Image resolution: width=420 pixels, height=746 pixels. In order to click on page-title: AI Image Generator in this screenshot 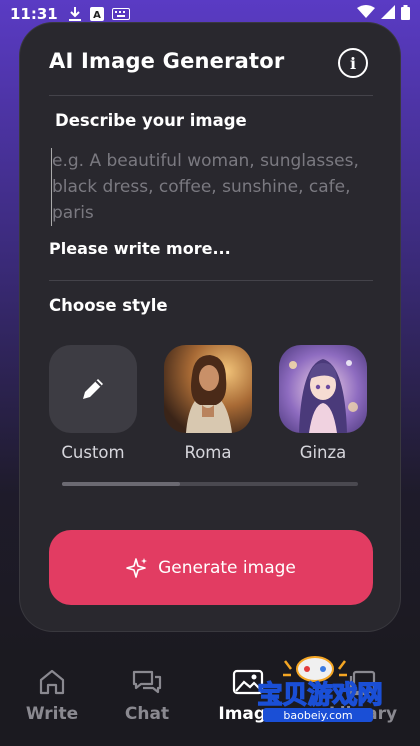, I will do `click(167, 61)`.